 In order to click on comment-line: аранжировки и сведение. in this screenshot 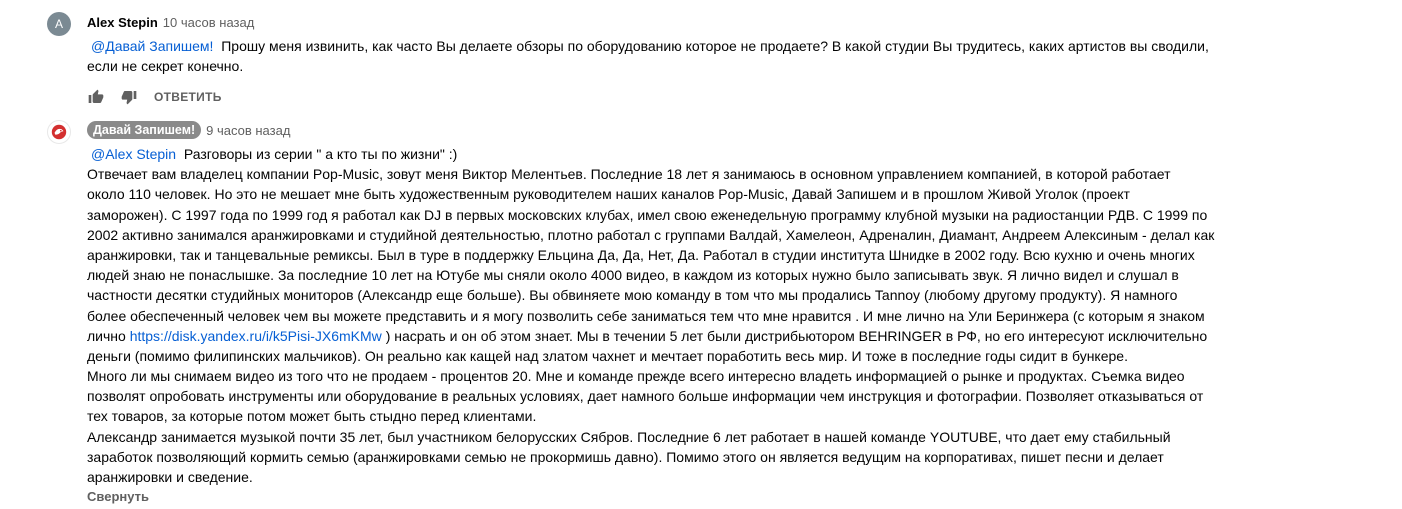, I will do `click(170, 477)`.